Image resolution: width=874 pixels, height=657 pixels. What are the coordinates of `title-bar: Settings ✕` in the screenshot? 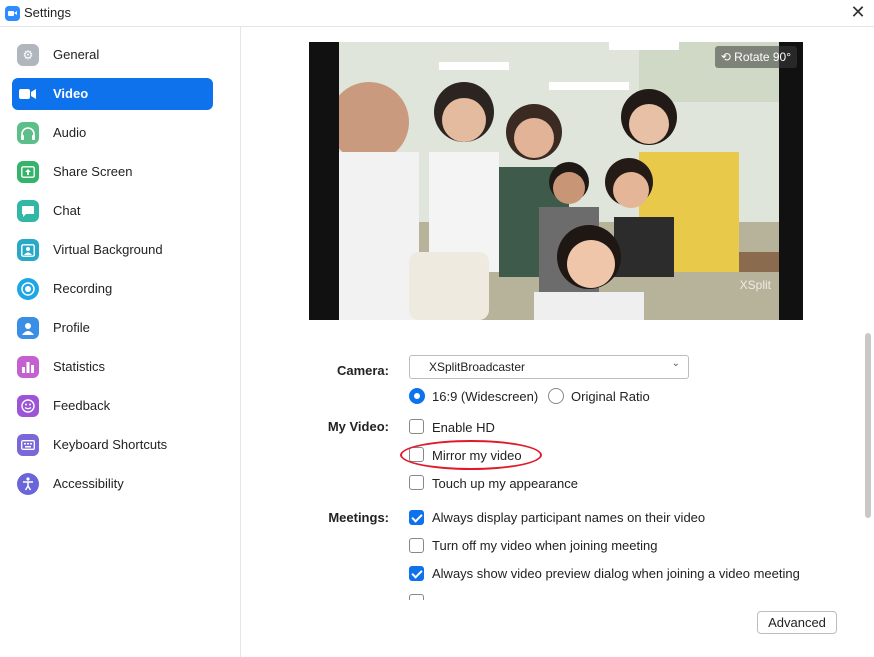 It's located at (437, 13).